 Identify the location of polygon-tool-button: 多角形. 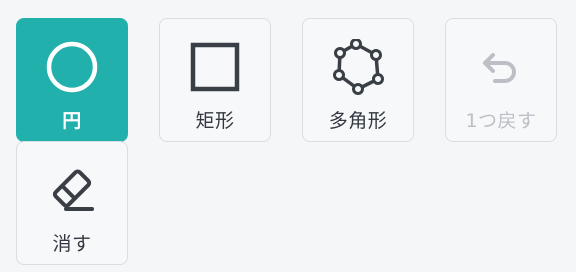
(358, 80).